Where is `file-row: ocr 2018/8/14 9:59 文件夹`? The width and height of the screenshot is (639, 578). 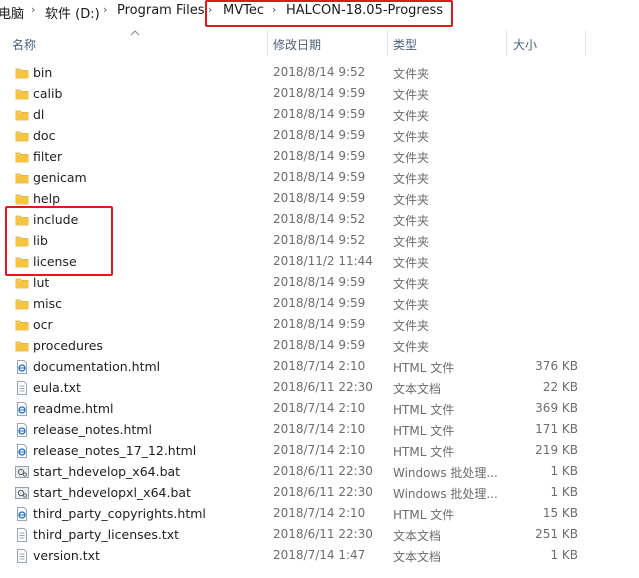
file-row: ocr 2018/8/14 9:59 文件夹 is located at coordinates (319, 325).